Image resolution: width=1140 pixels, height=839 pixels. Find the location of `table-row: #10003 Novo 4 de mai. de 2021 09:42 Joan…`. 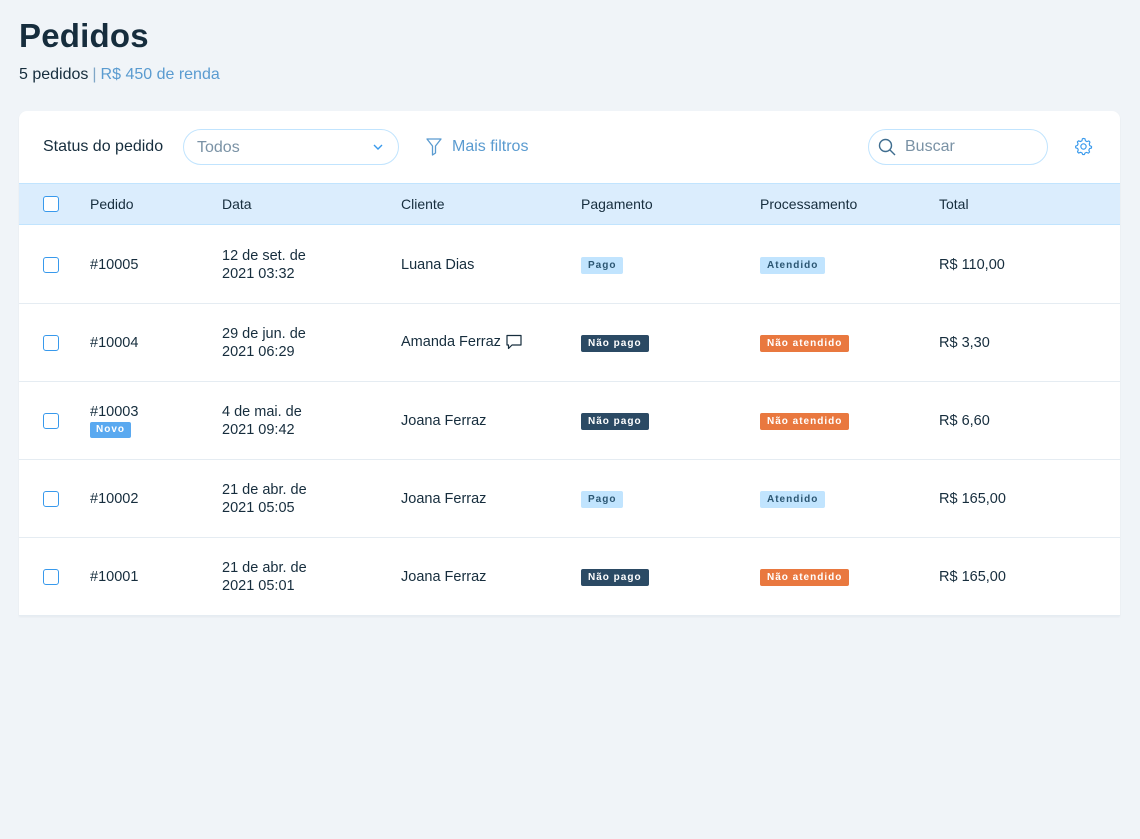

table-row: #10003 Novo 4 de mai. de 2021 09:42 Joan… is located at coordinates (569, 421).